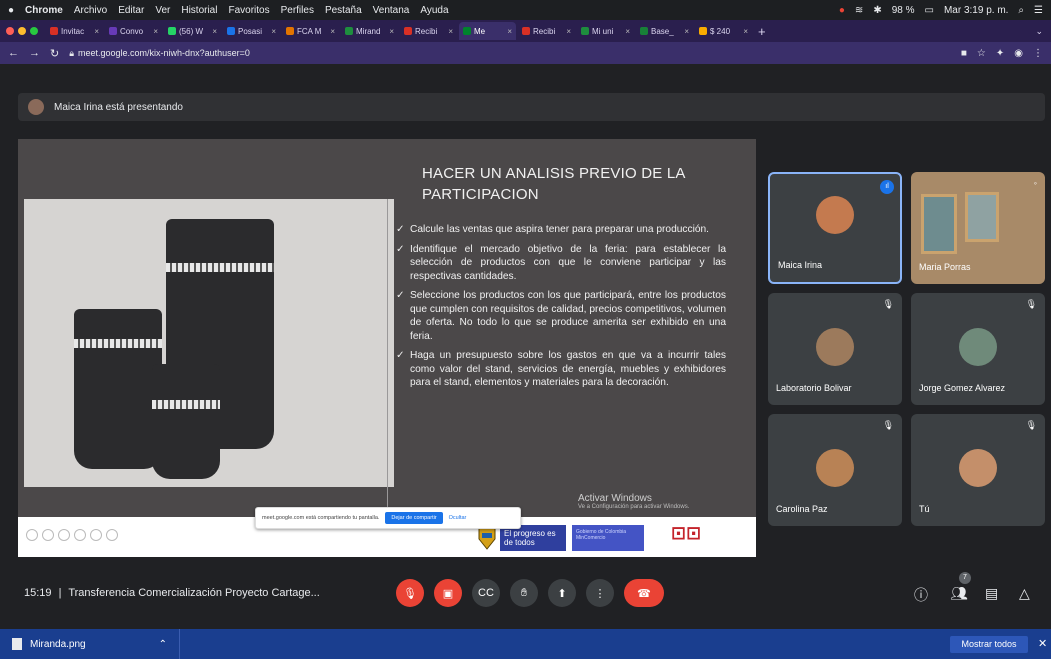  I want to click on browser-tab: Posasi ×, so click(251, 31).